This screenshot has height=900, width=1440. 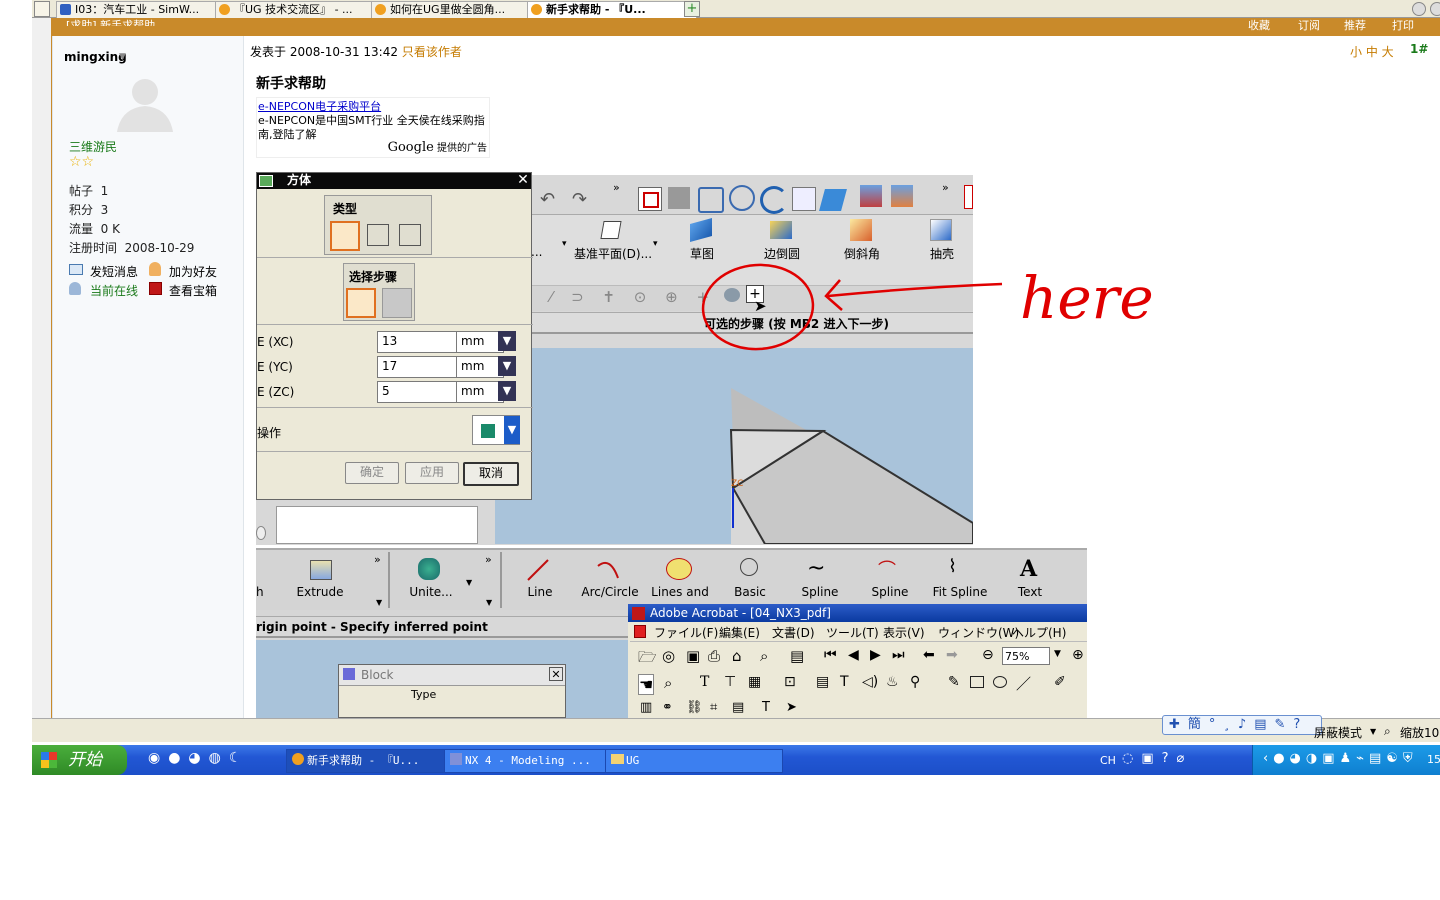 I want to click on select-object-icon: ➤, so click(x=791, y=707).